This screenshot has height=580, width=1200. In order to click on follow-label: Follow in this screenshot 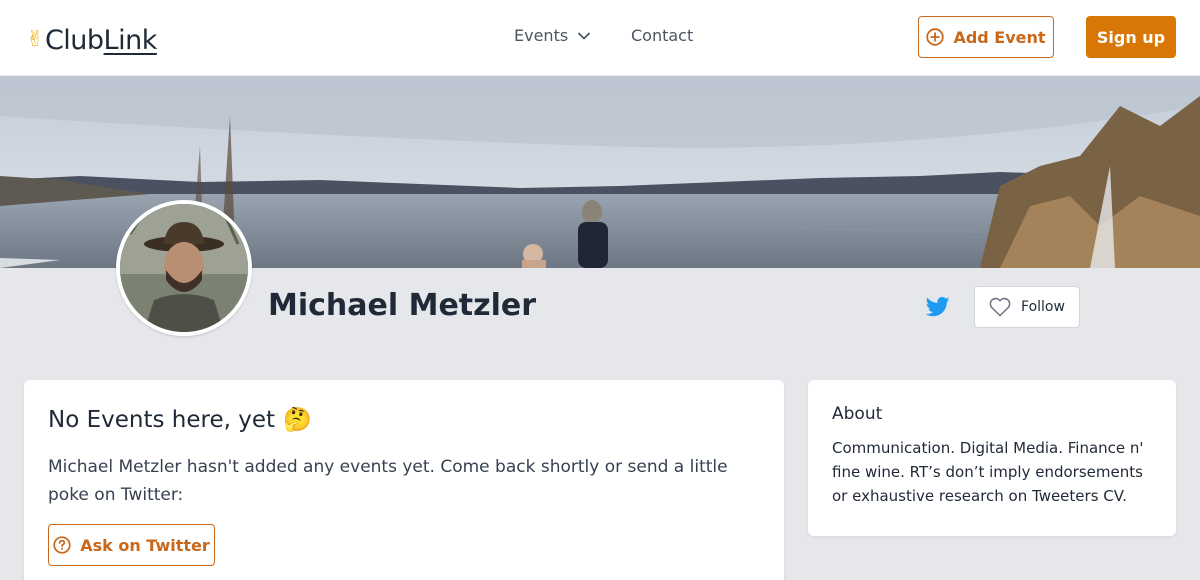, I will do `click(1043, 307)`.